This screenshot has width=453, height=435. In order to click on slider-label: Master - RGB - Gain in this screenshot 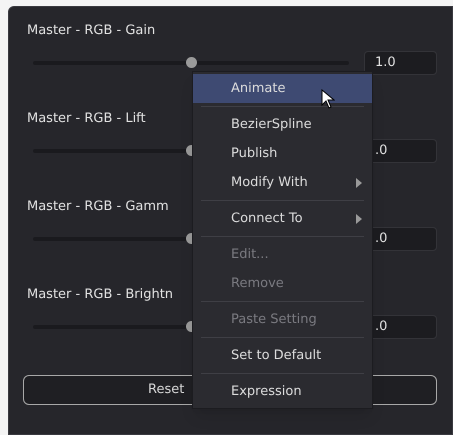, I will do `click(91, 31)`.